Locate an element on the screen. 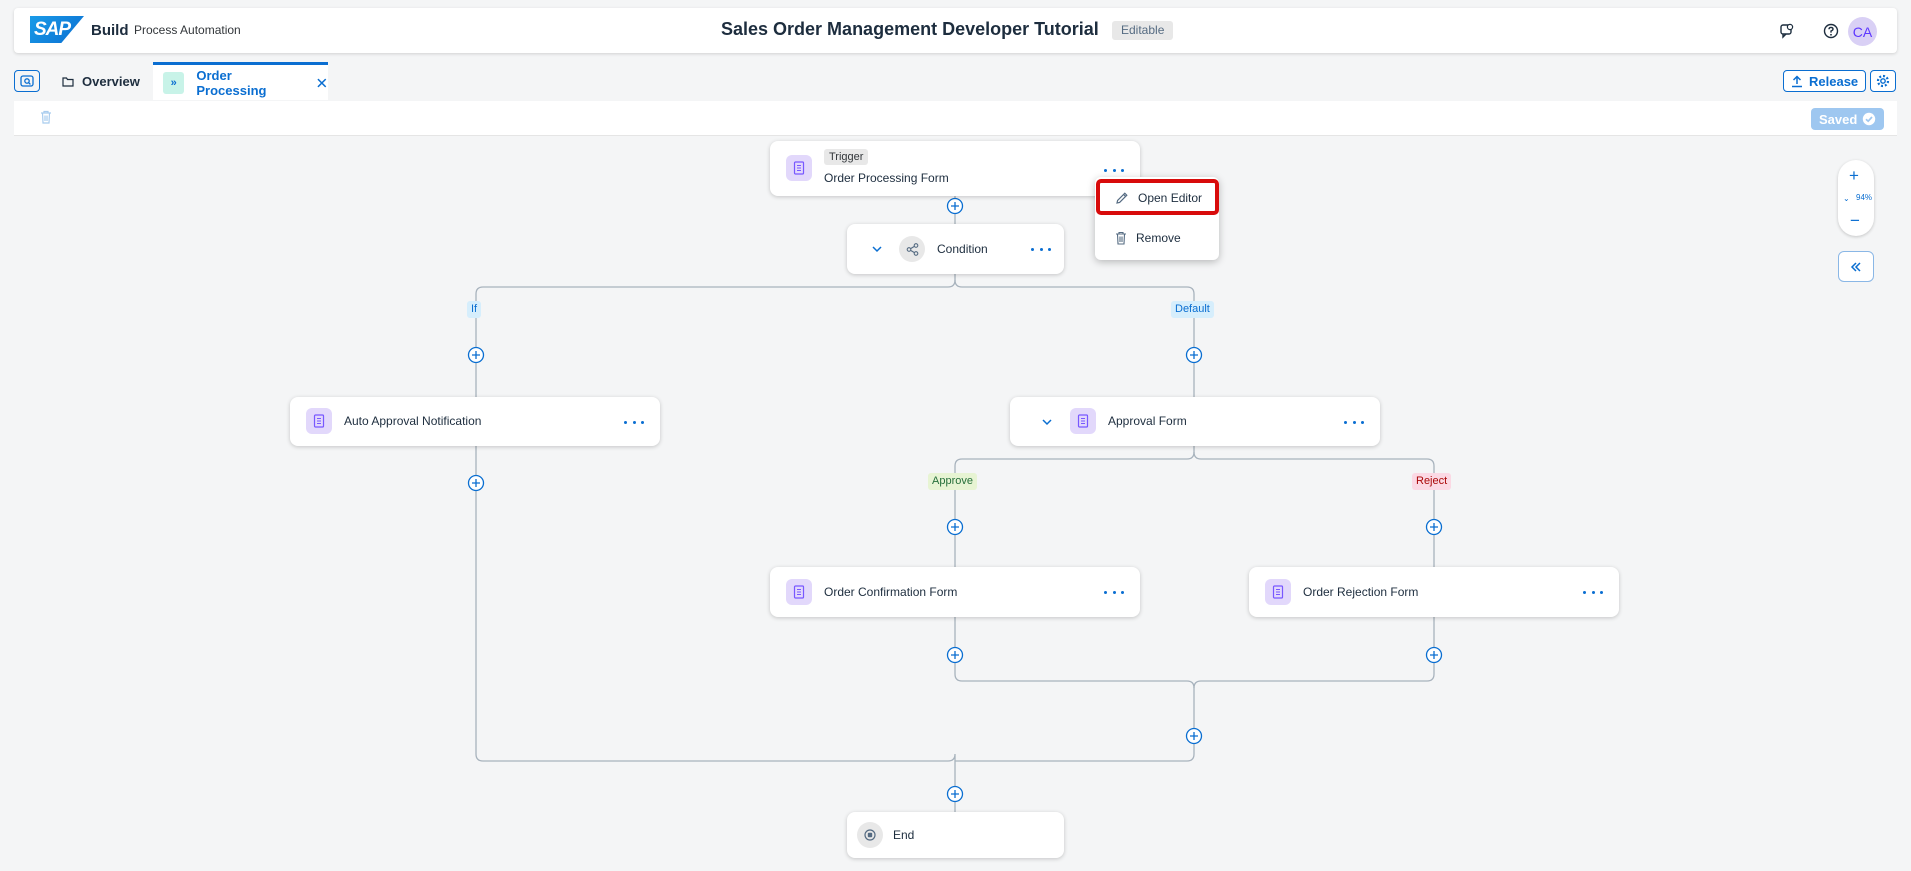  trigger-node: Trigger Order Processing Form is located at coordinates (955, 168).